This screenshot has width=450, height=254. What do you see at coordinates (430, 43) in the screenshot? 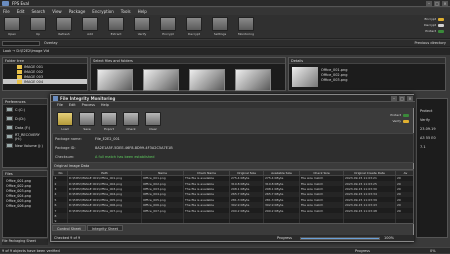
I see `previous-directory-link: Previous directory` at bounding box center [430, 43].